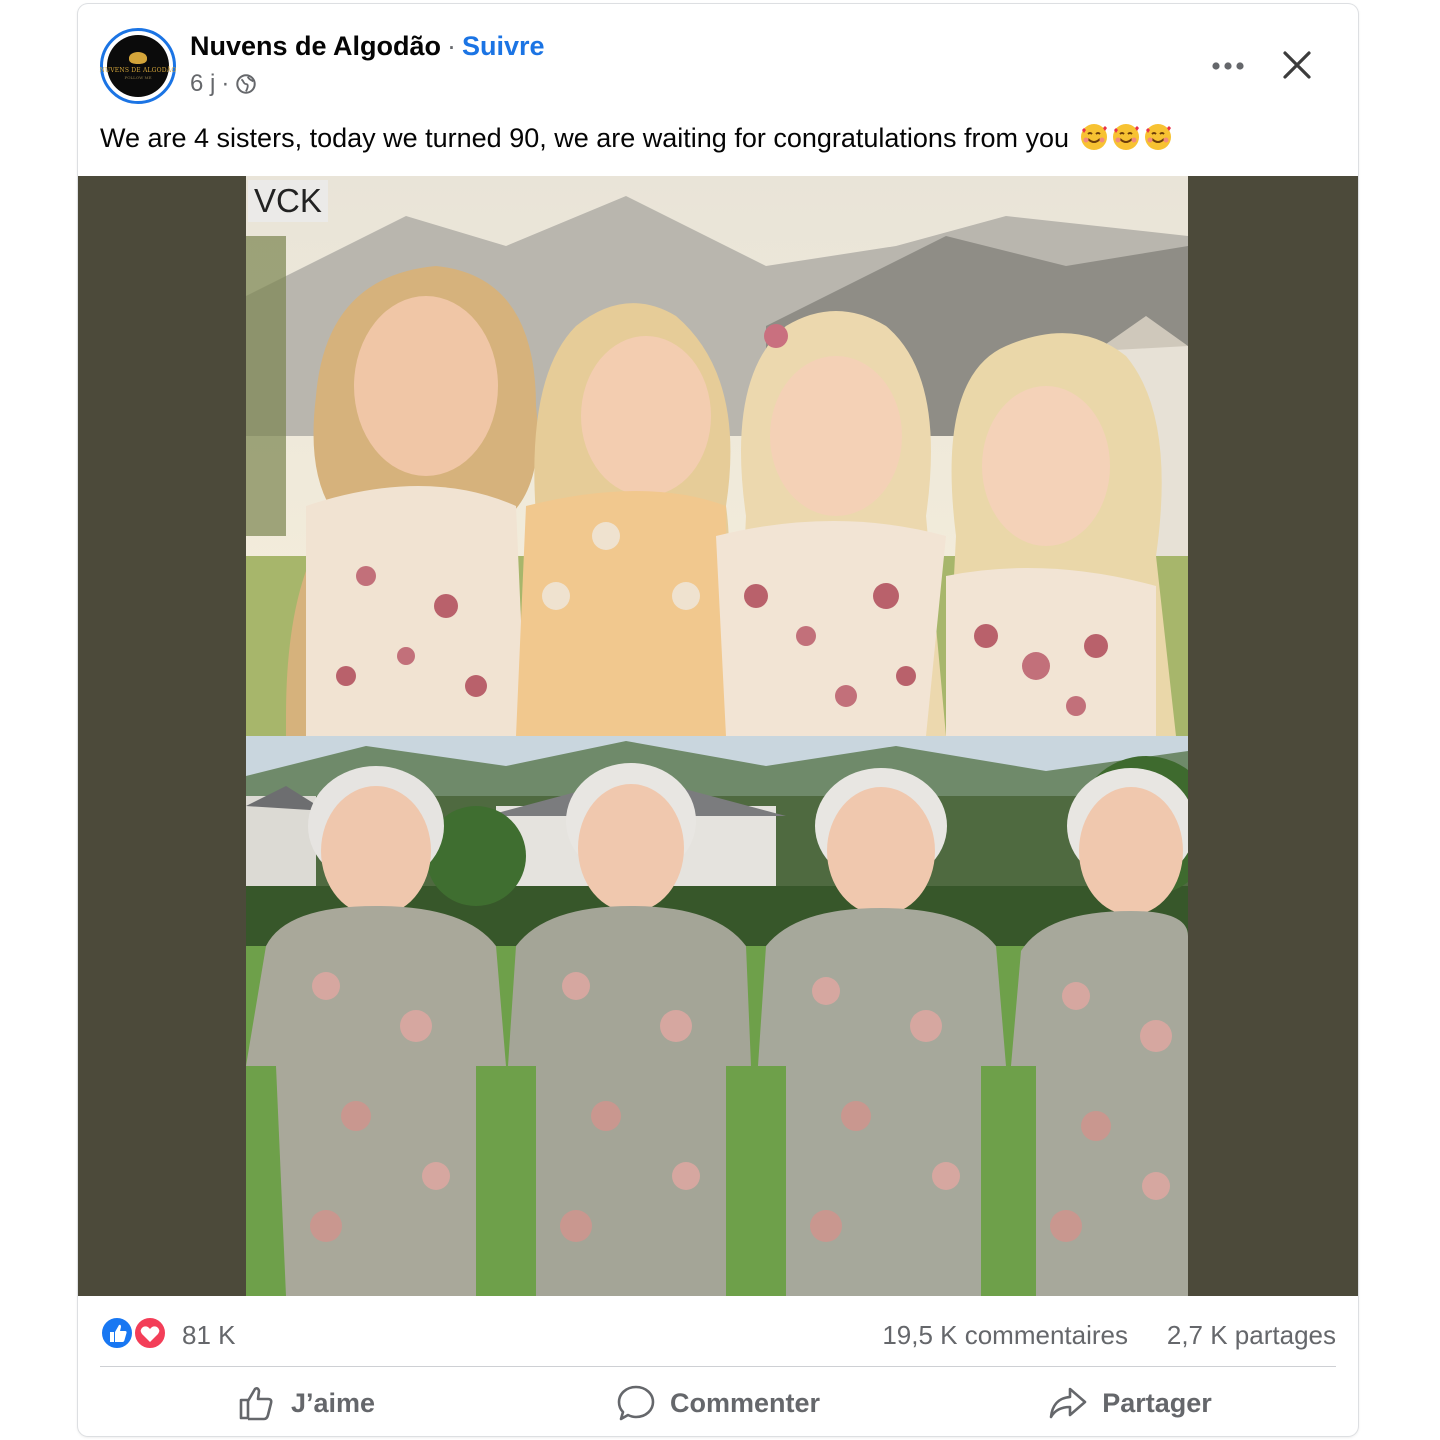 The width and height of the screenshot is (1440, 1440). I want to click on share-button: Partager, so click(1130, 1403).